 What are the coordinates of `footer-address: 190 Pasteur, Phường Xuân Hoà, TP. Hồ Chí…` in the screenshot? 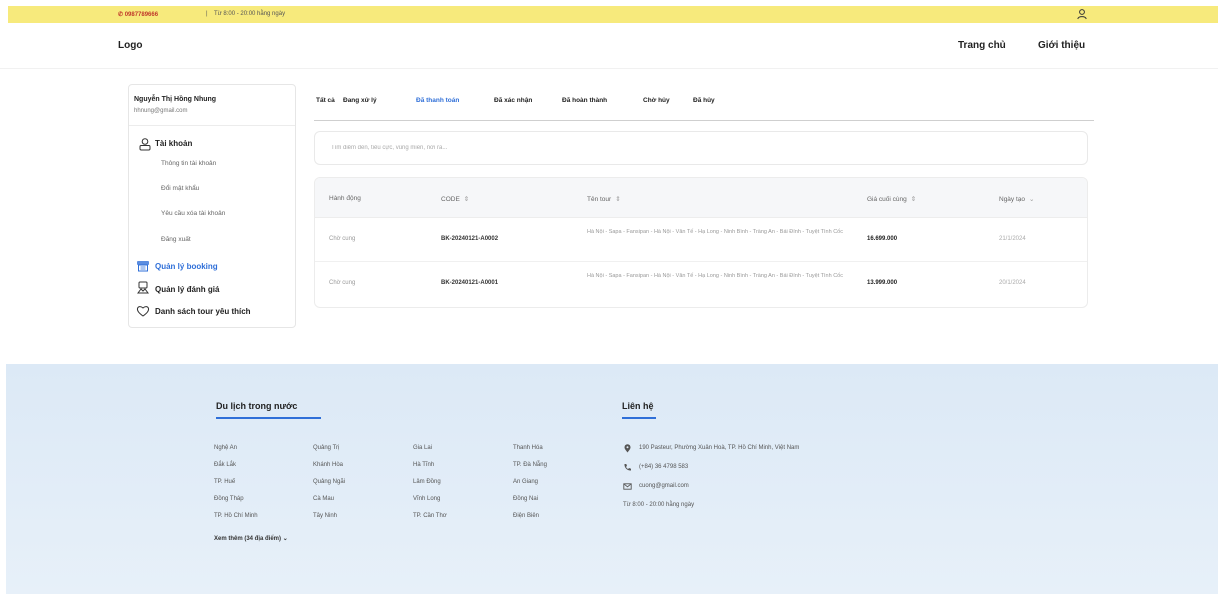 It's located at (719, 448).